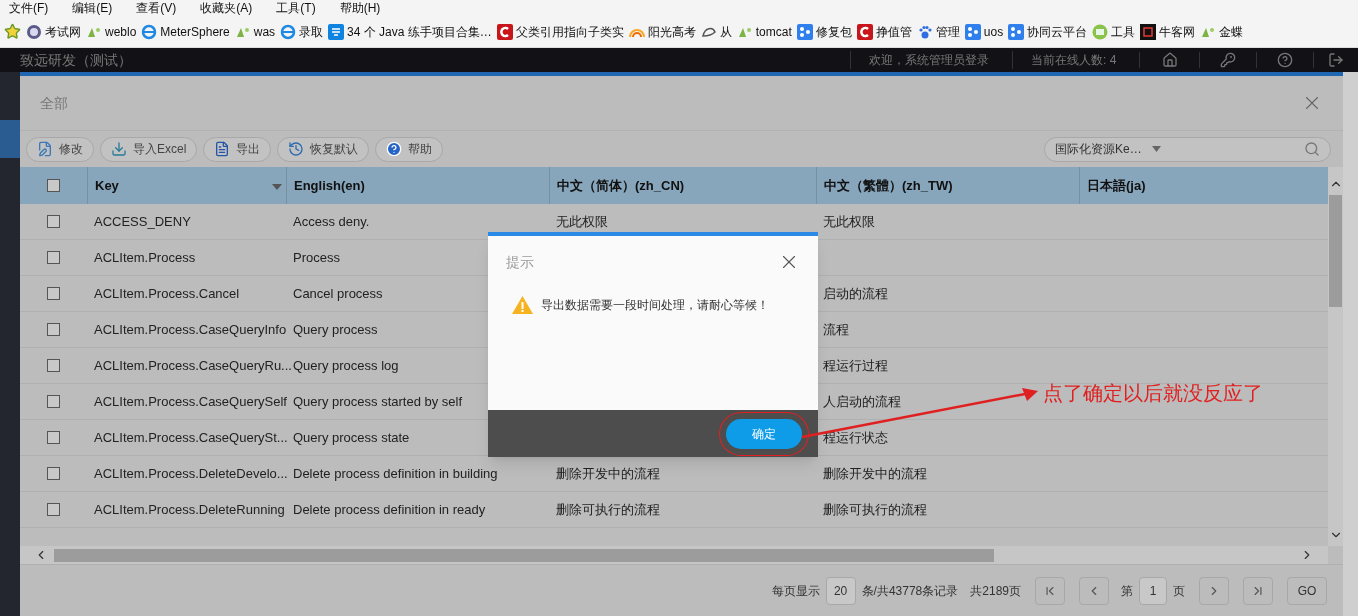 The image size is (1358, 616). I want to click on table-cell: Query process, so click(335, 329).